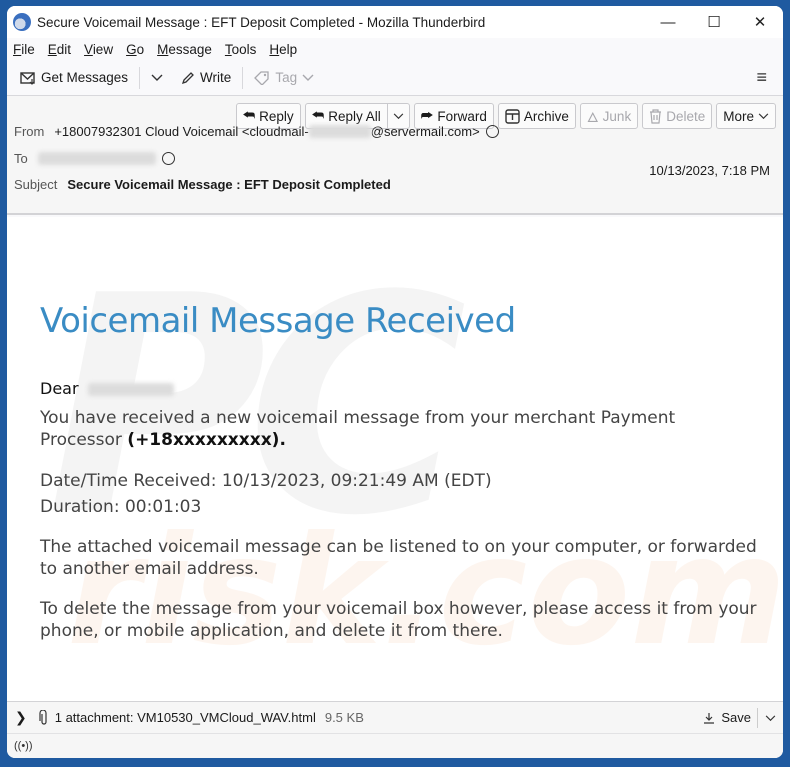 The height and width of the screenshot is (767, 790). What do you see at coordinates (344, 717) in the screenshot?
I see `attachment-size: 9.5 KB` at bounding box center [344, 717].